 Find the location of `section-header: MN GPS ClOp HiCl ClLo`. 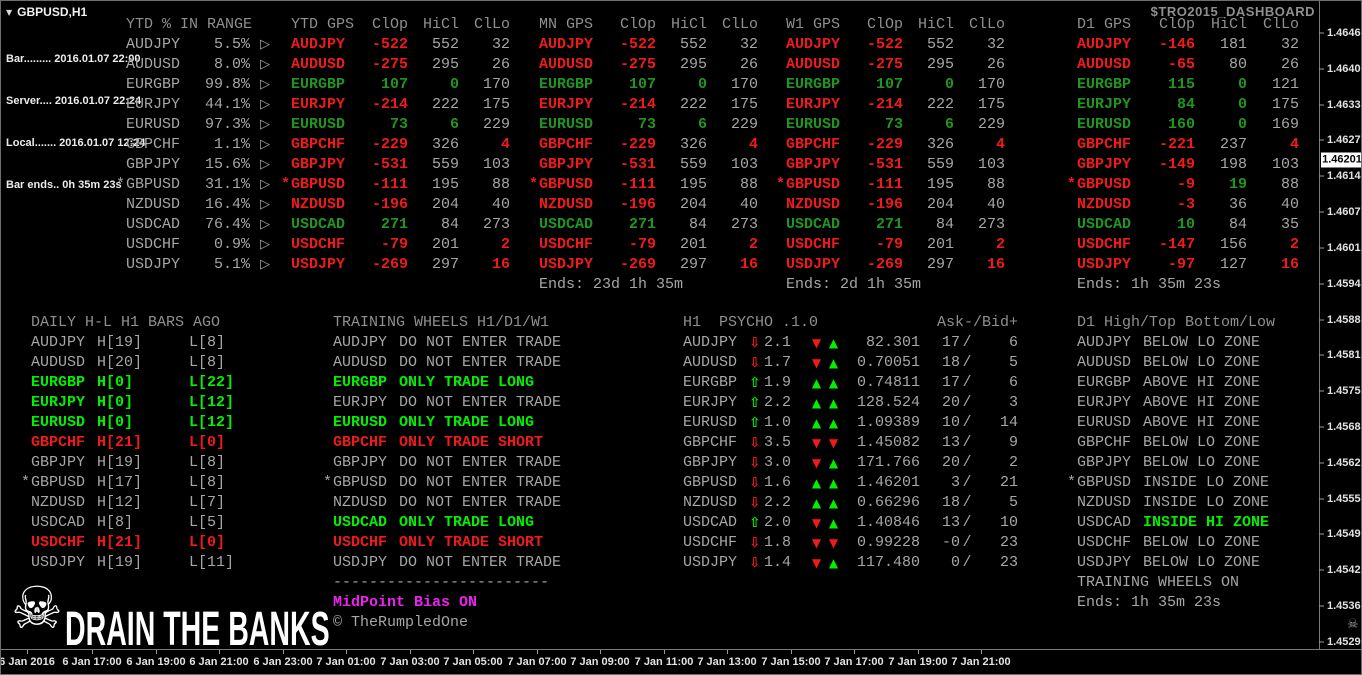

section-header: MN GPS ClOp HiCl ClLo is located at coordinates (643, 25).